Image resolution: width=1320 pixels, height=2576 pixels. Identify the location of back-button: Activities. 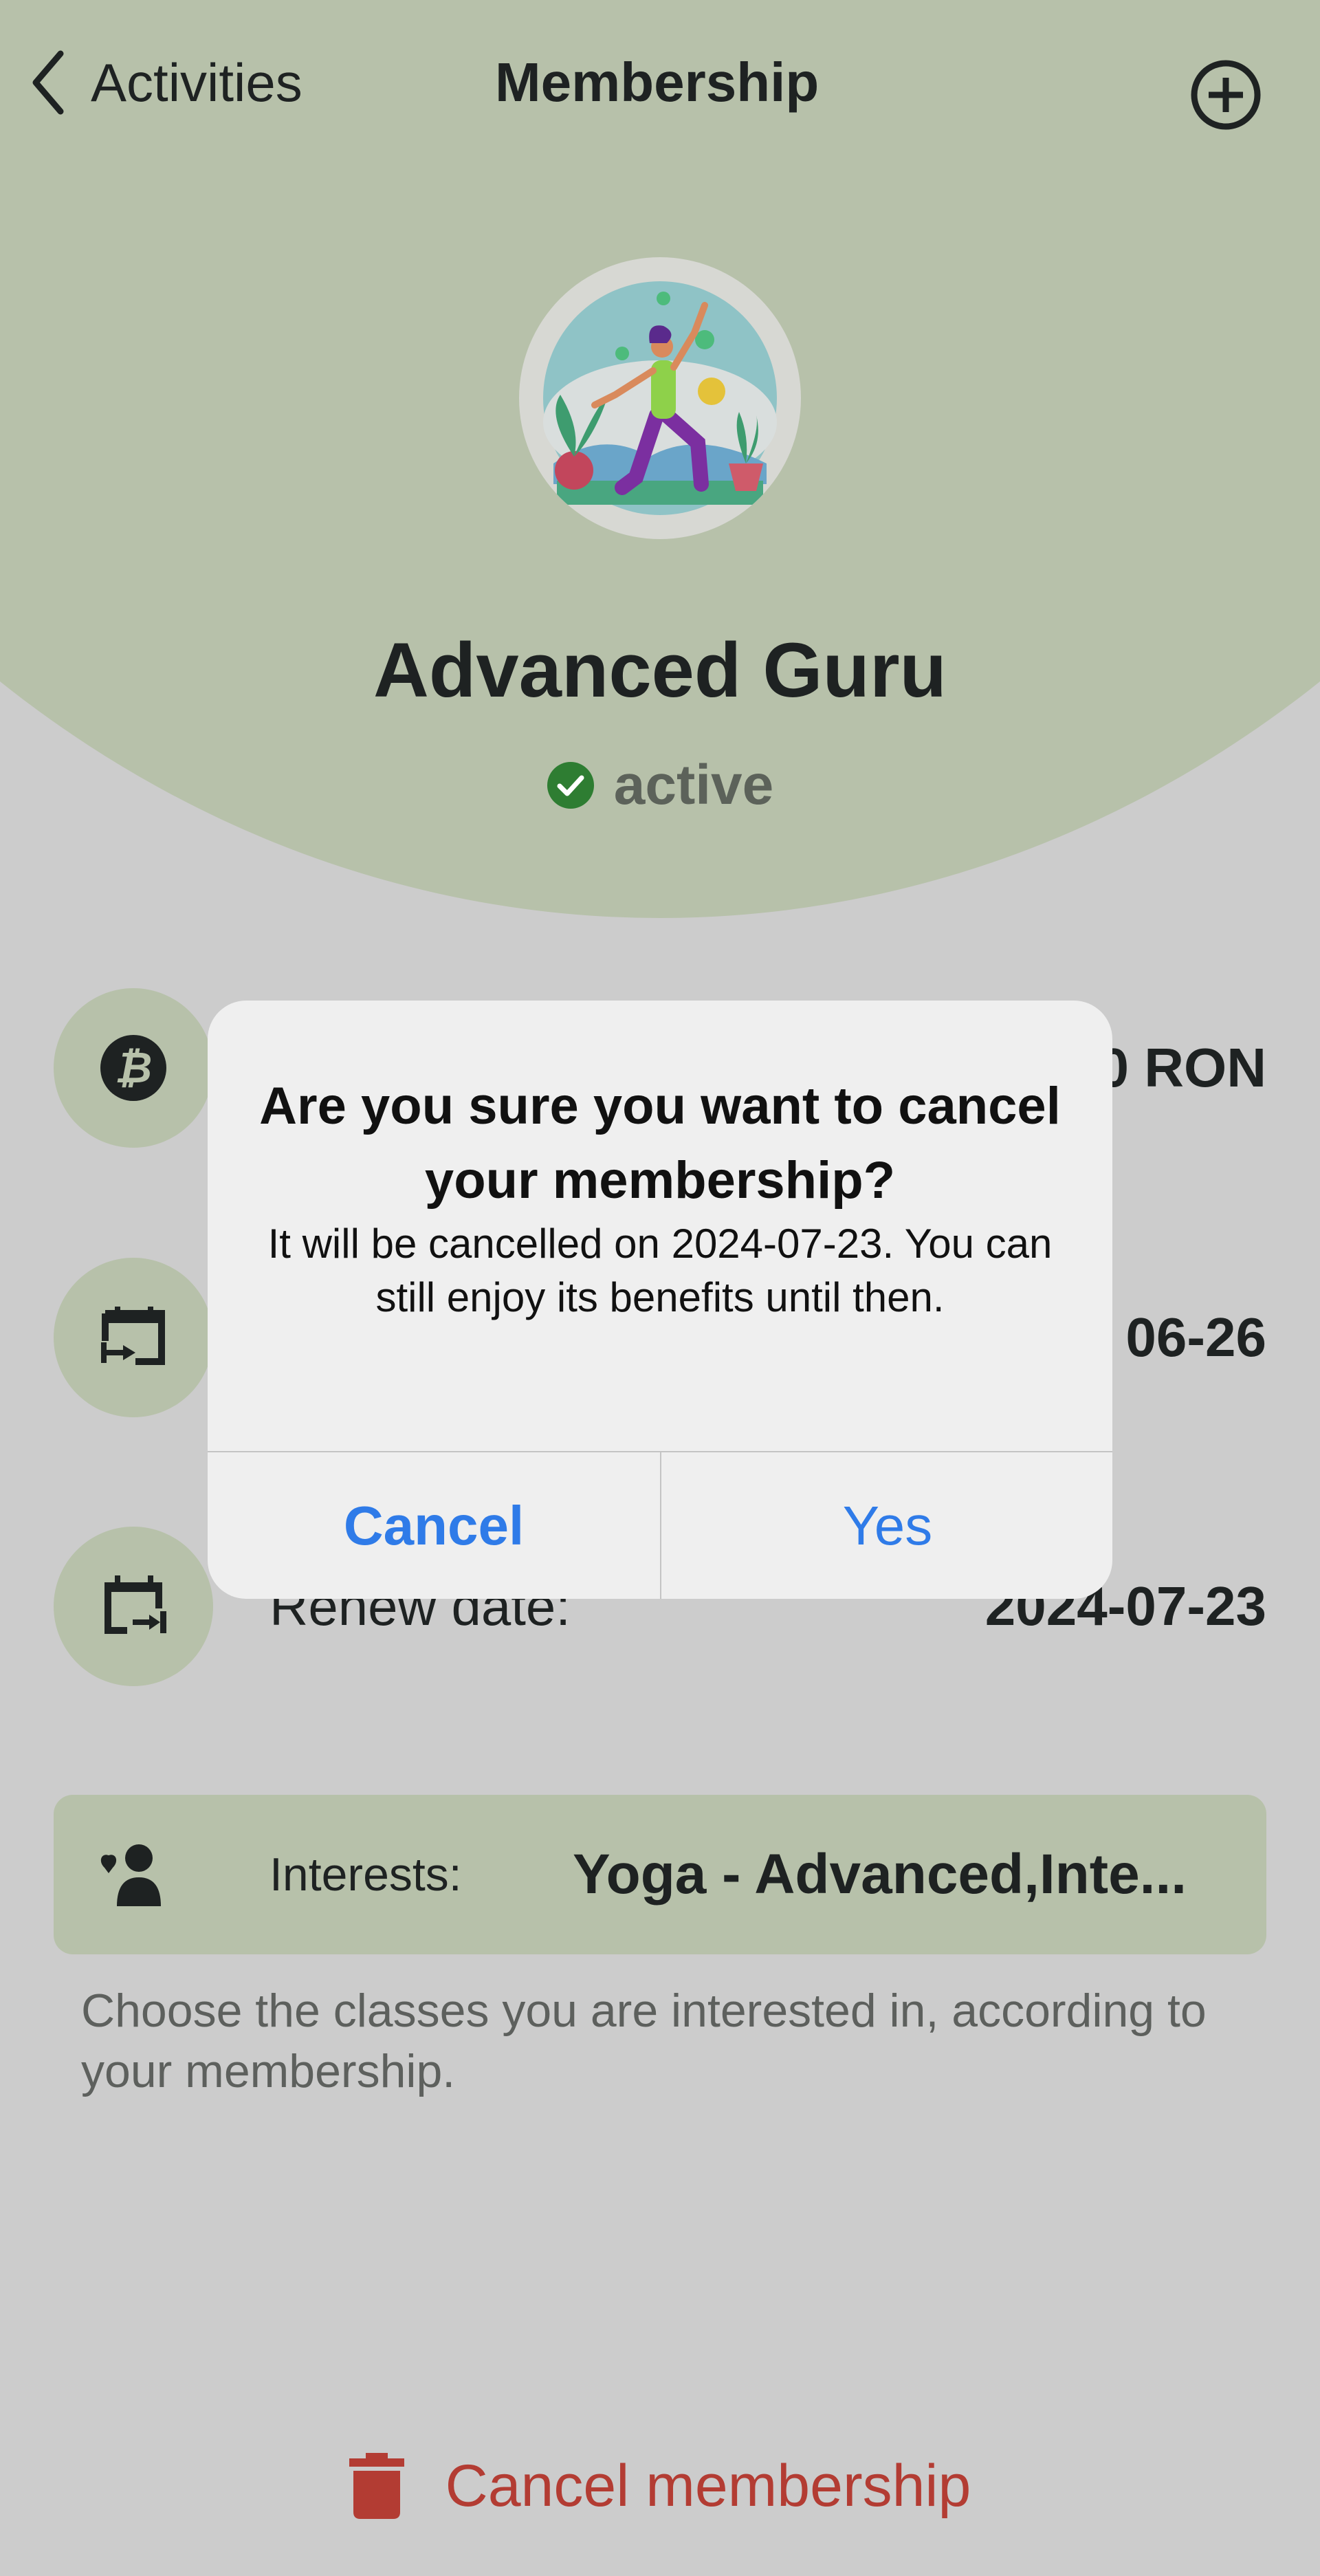
(165, 82).